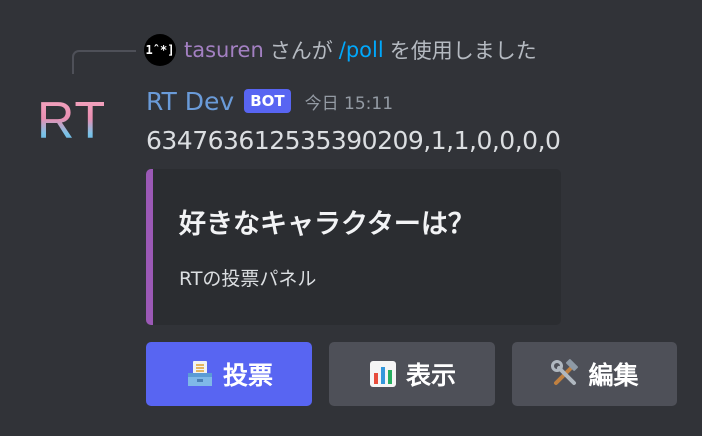 The width and height of the screenshot is (702, 436). I want to click on reply-avatar: 1ˆ*], so click(160, 50).